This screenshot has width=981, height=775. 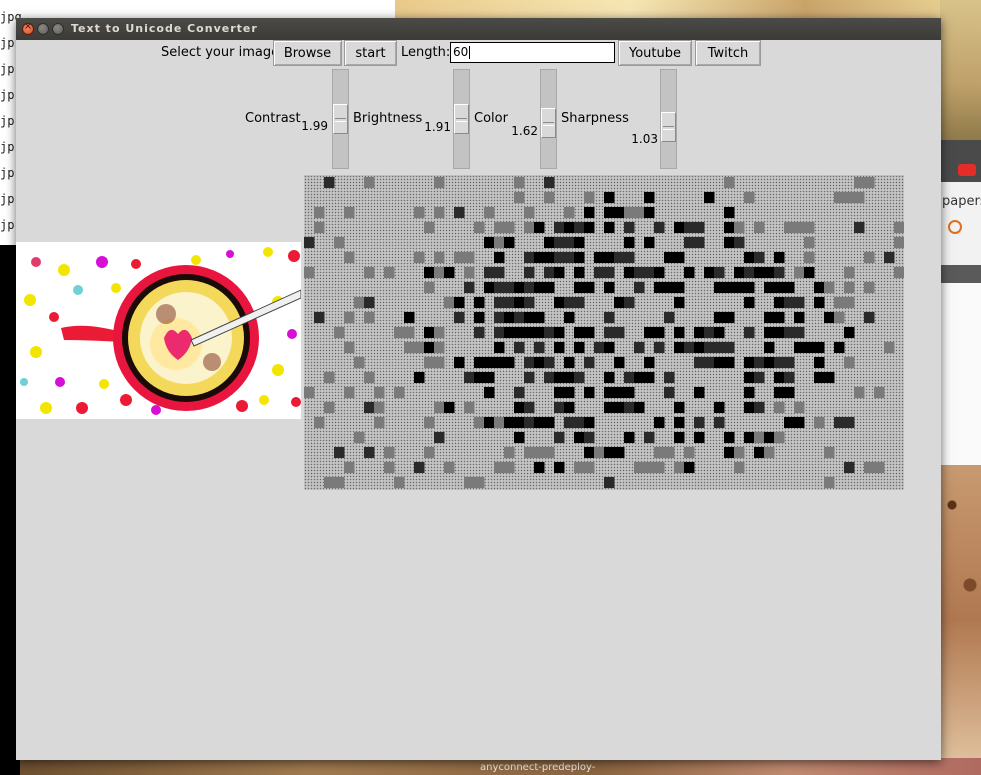 I want to click on browse-button: Browse, so click(x=307, y=53).